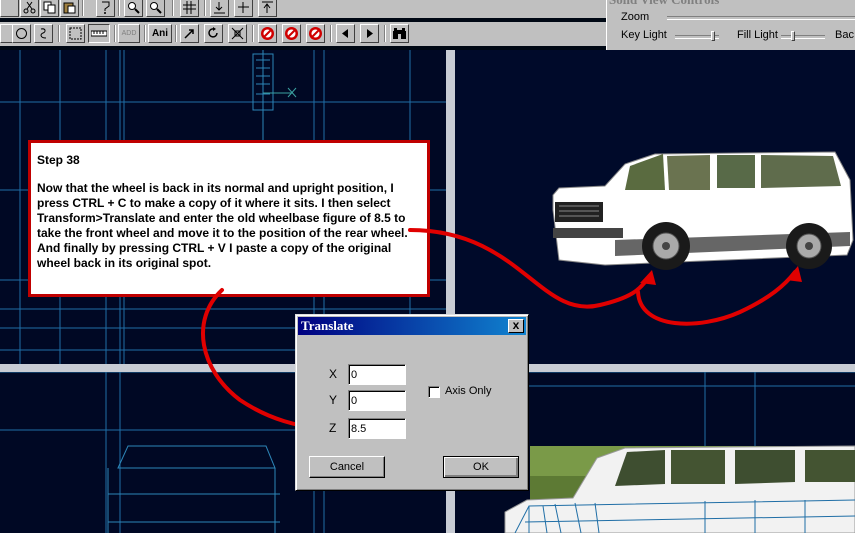 This screenshot has height=533, width=855. I want to click on cancel-button: Cancel, so click(347, 467).